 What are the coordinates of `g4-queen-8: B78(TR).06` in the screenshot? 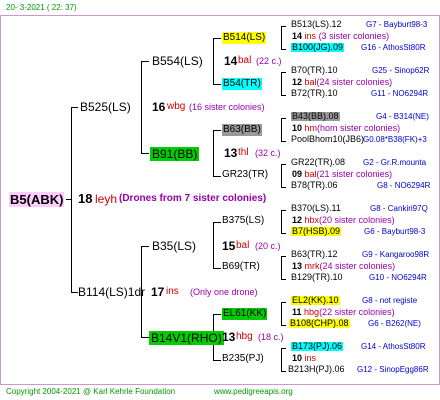 It's located at (314, 185).